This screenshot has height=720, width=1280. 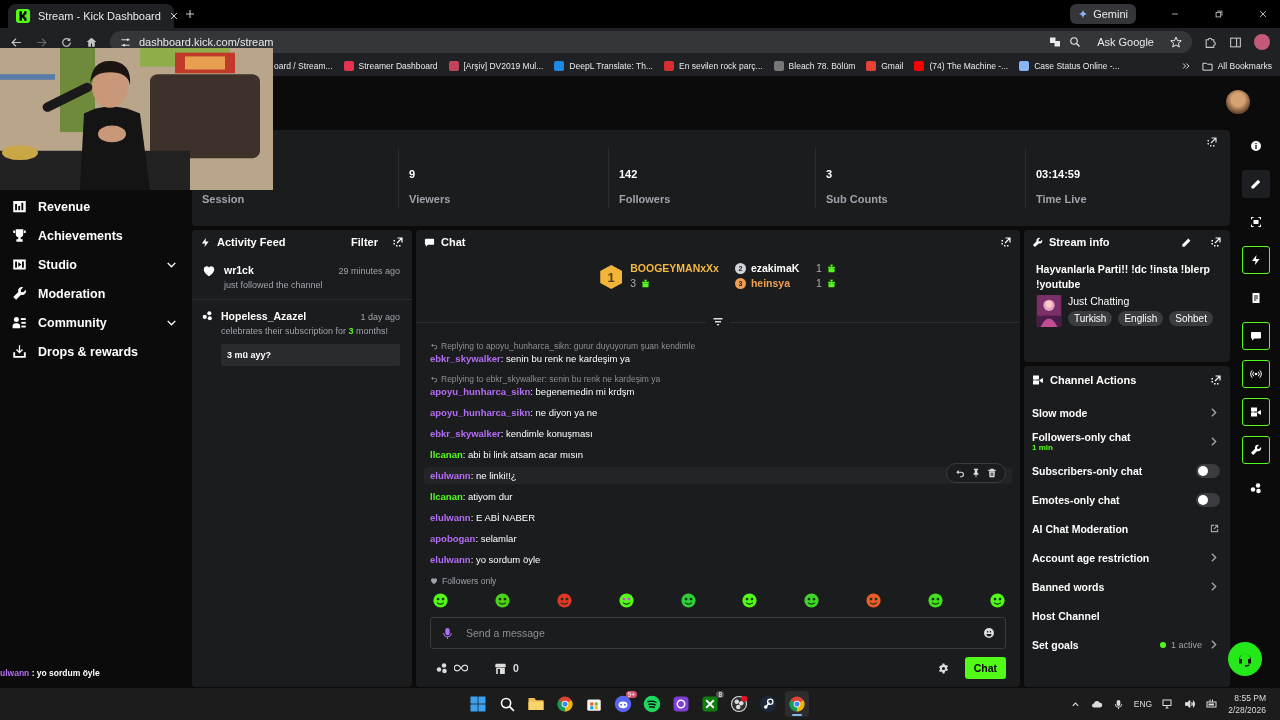 What do you see at coordinates (1235, 42) in the screenshot?
I see `side-panel-icon` at bounding box center [1235, 42].